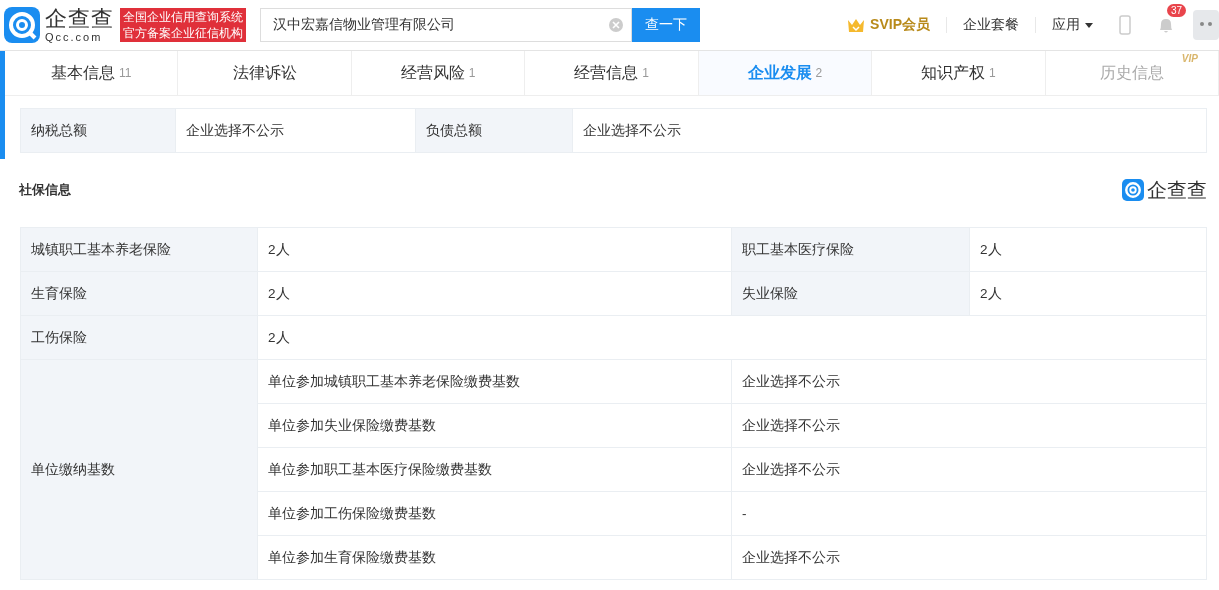 This screenshot has height=590, width=1219. What do you see at coordinates (494, 557) in the screenshot?
I see `field-label: 单位参加生育保险缴费基数` at bounding box center [494, 557].